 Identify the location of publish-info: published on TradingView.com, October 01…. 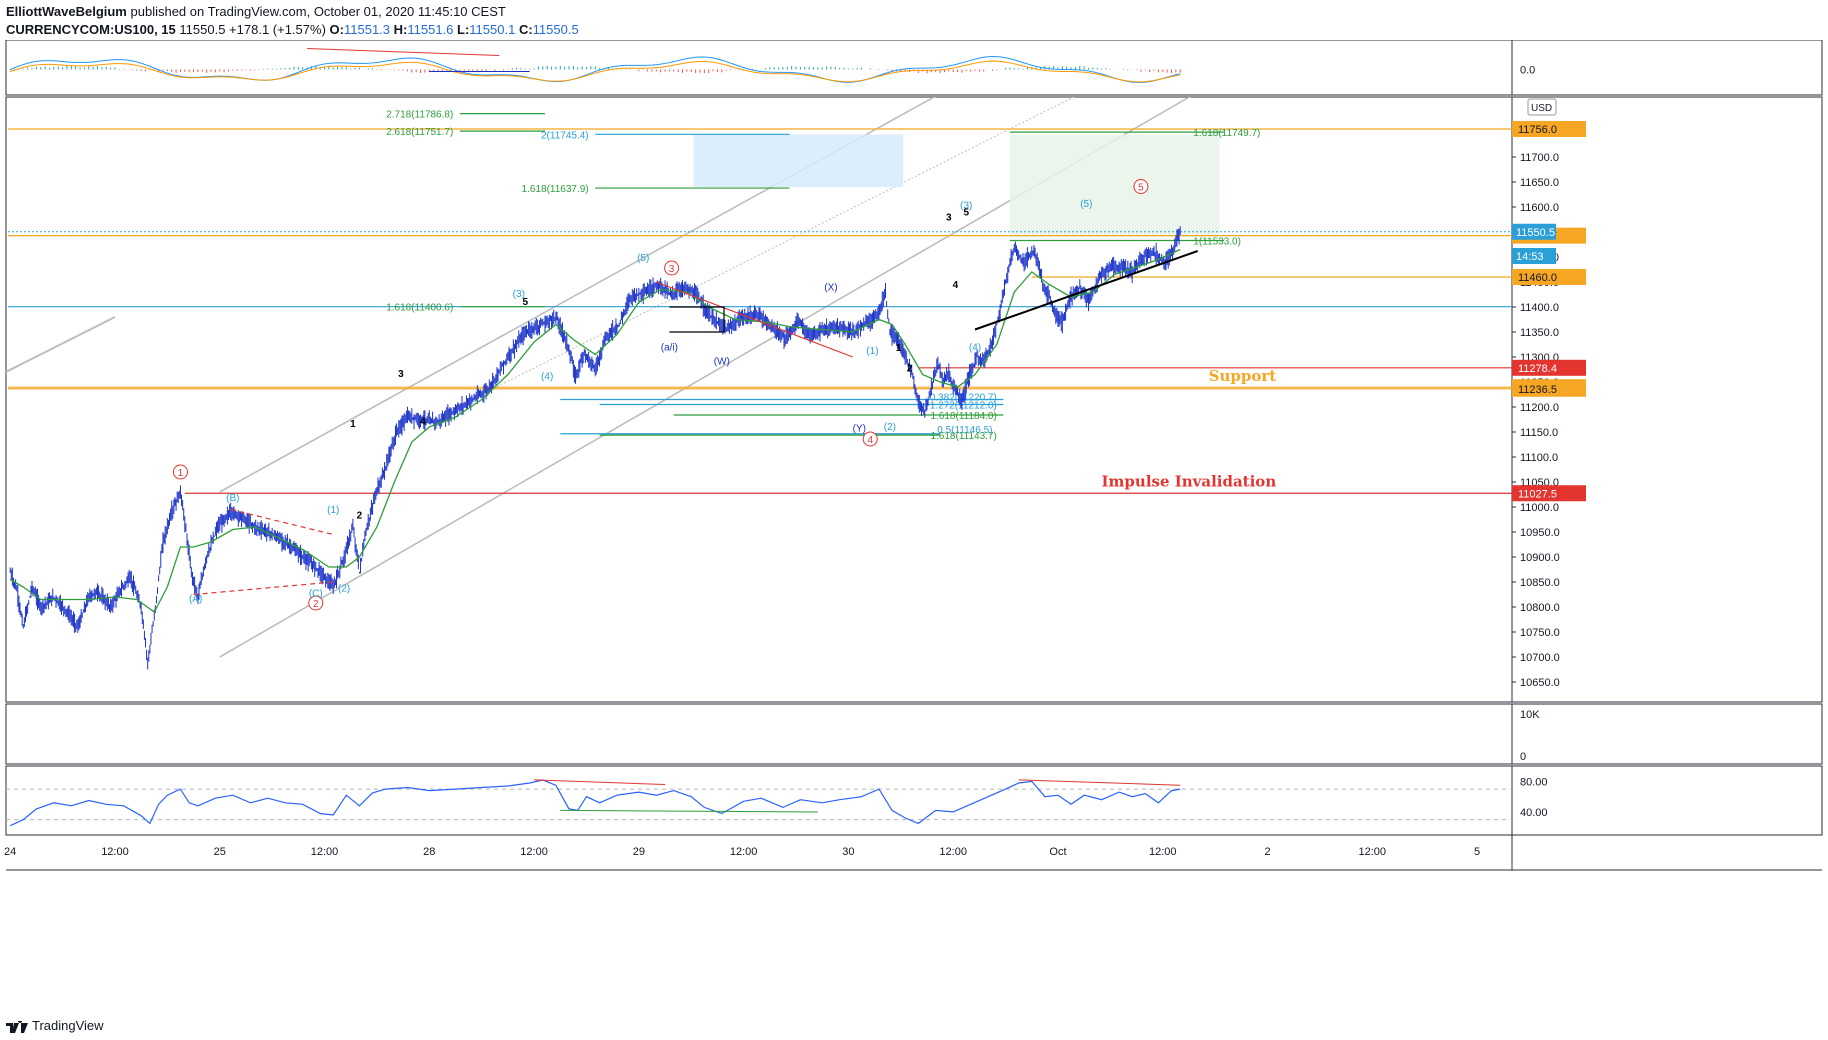
(318, 11).